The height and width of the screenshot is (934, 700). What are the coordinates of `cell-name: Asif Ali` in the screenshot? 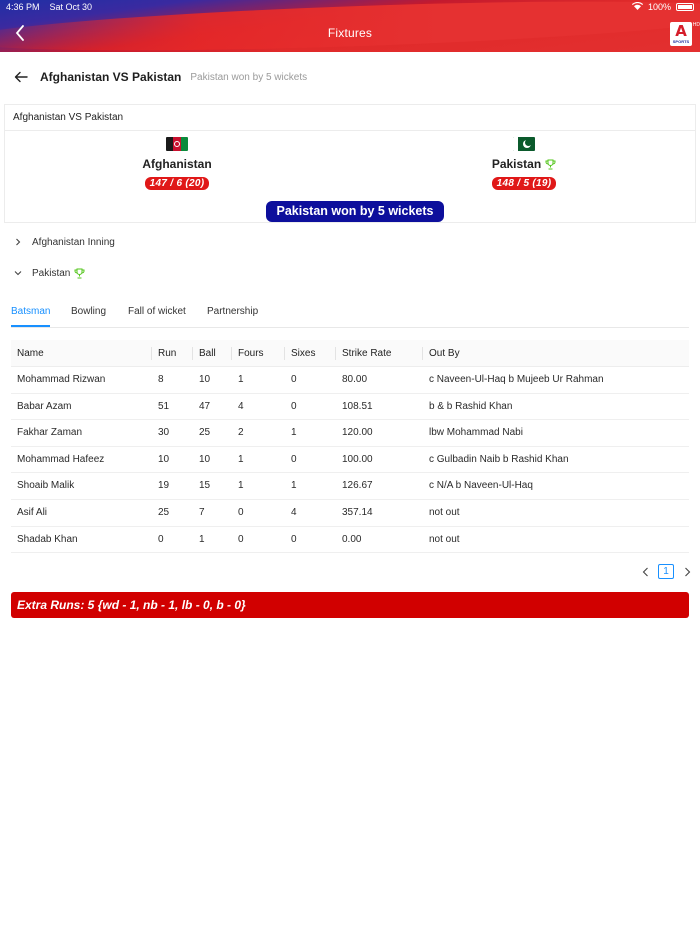 It's located at (32, 512).